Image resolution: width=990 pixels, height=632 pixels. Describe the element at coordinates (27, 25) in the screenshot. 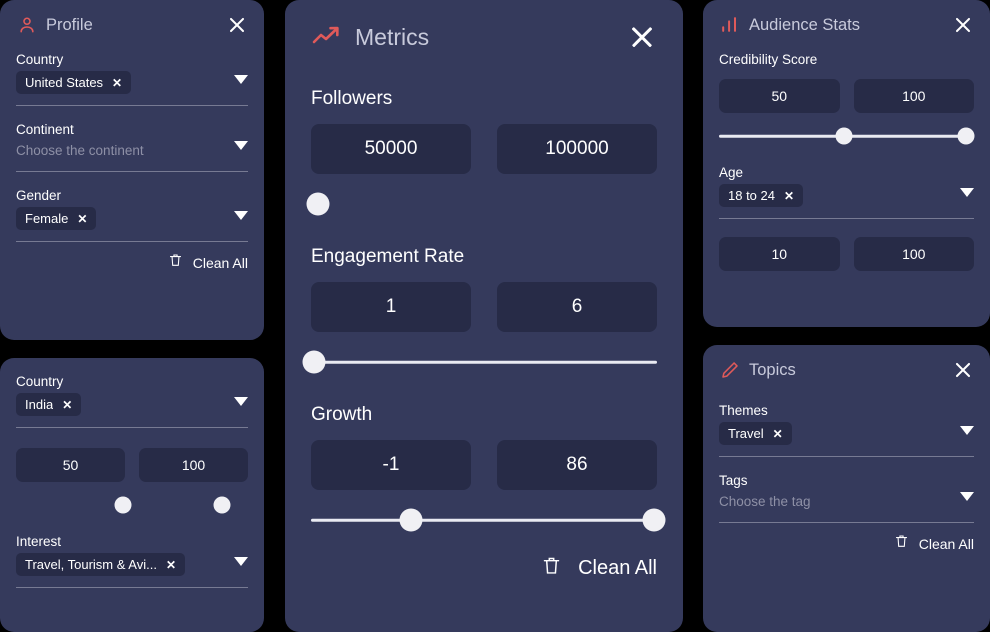

I see `user-icon` at that location.